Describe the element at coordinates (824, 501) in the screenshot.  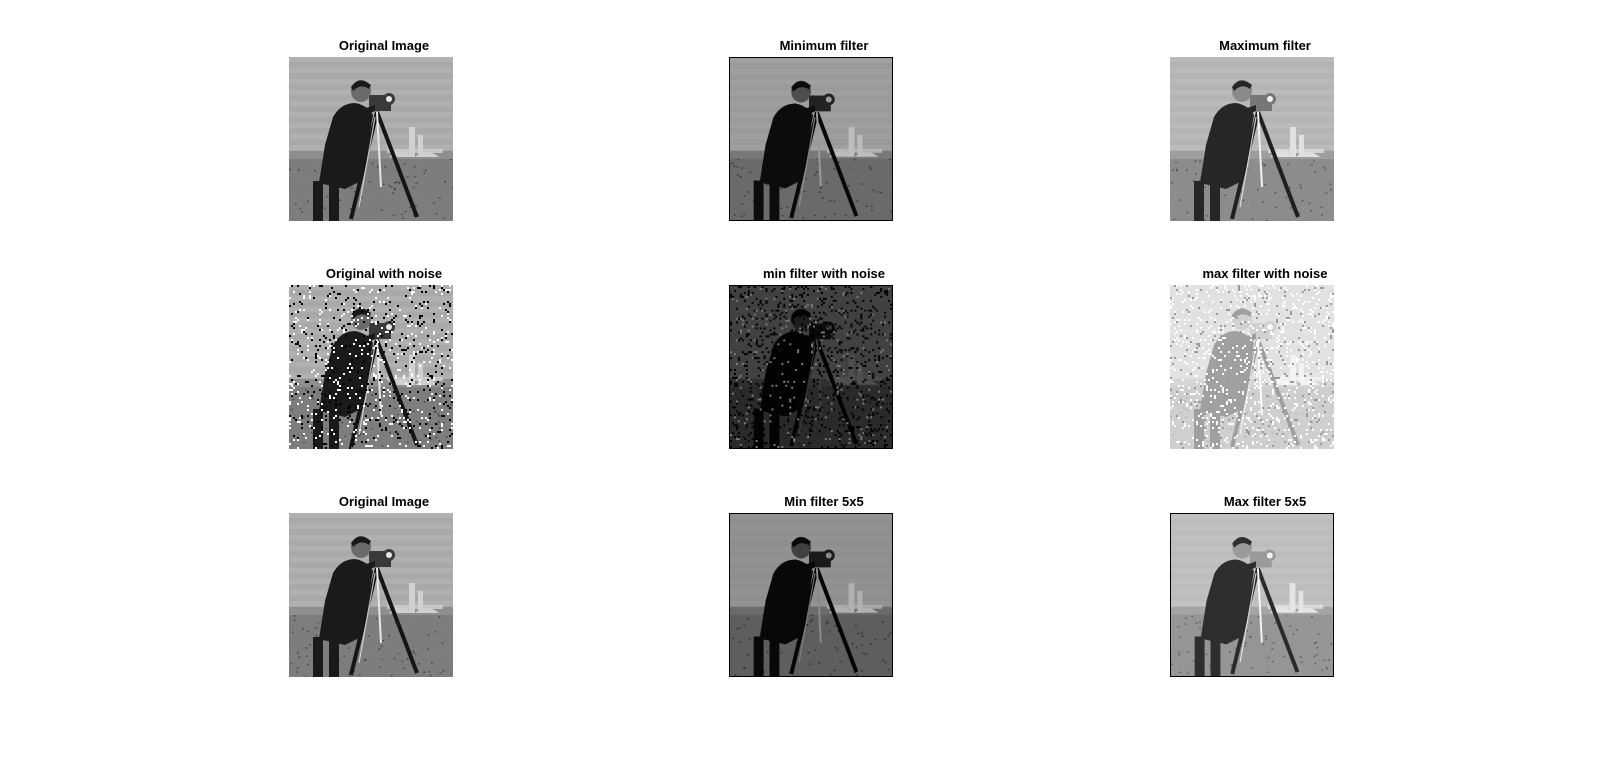
I see `subplot-title: Min filter 5x5` at that location.